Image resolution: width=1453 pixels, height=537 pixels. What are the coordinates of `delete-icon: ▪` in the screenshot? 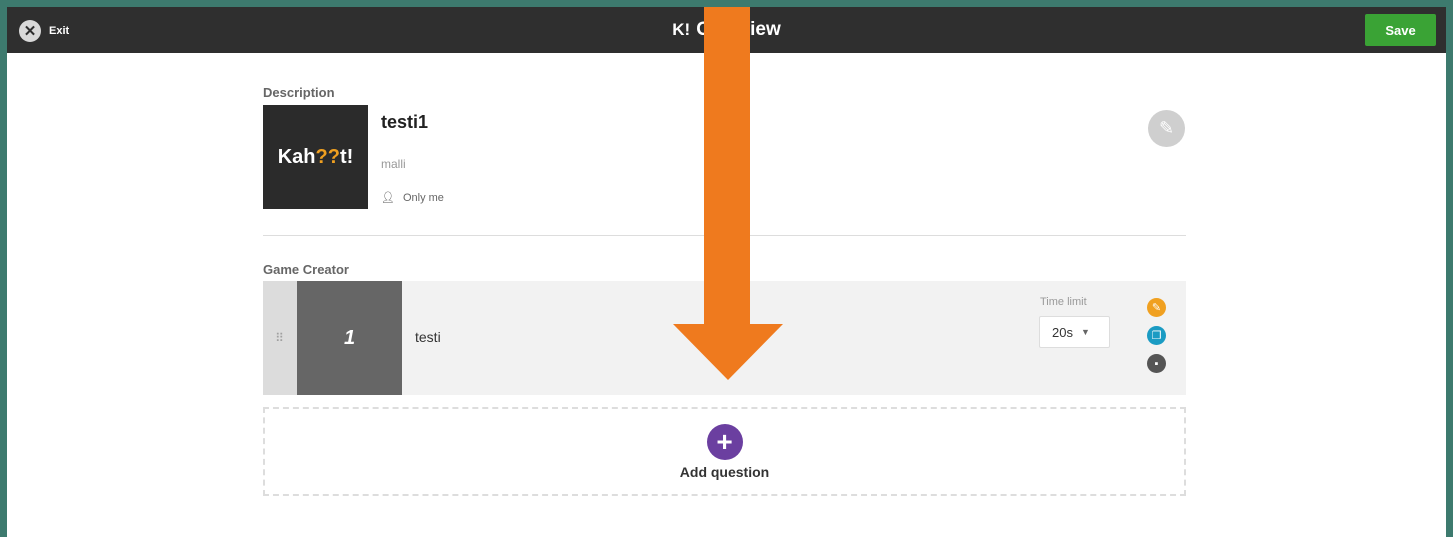 It's located at (1156, 363).